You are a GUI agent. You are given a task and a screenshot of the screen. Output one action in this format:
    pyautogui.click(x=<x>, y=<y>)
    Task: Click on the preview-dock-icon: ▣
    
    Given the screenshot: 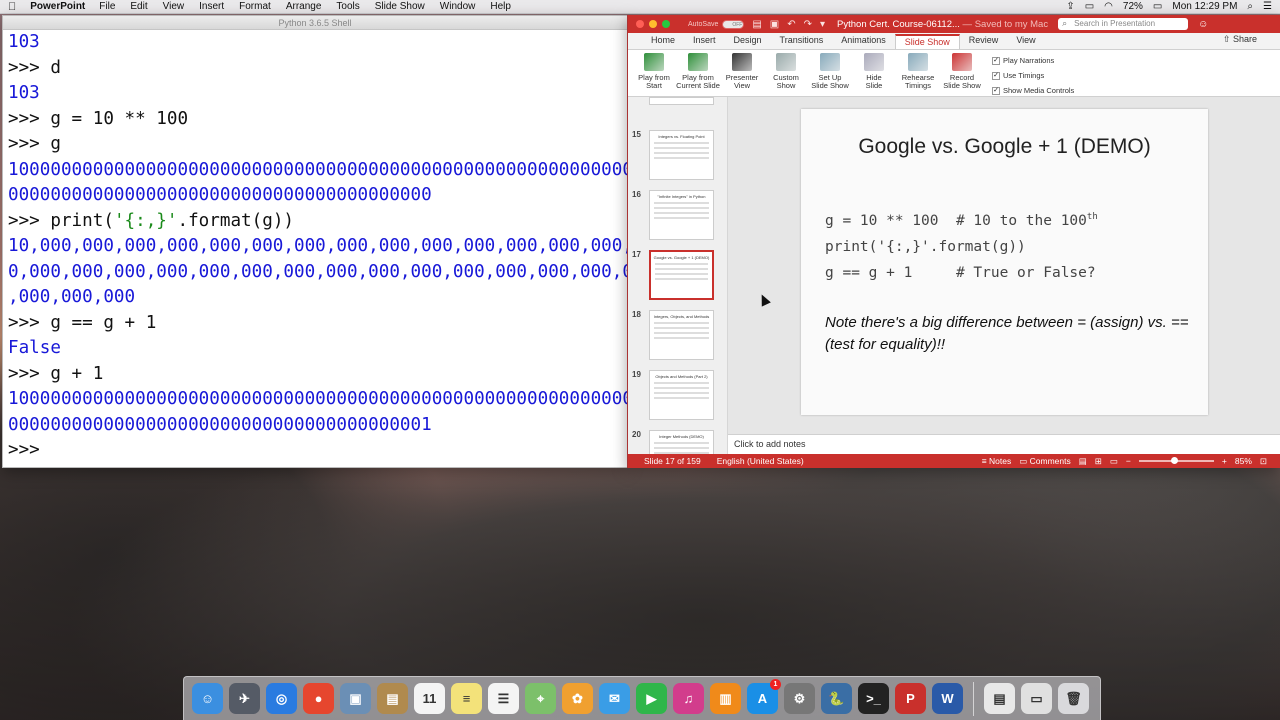 What is the action you would take?
    pyautogui.click(x=355, y=698)
    